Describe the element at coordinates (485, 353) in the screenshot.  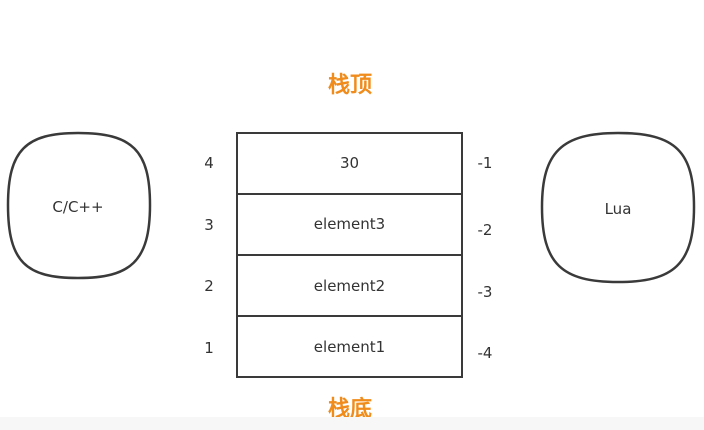
I see `negative-index-4: -4` at that location.